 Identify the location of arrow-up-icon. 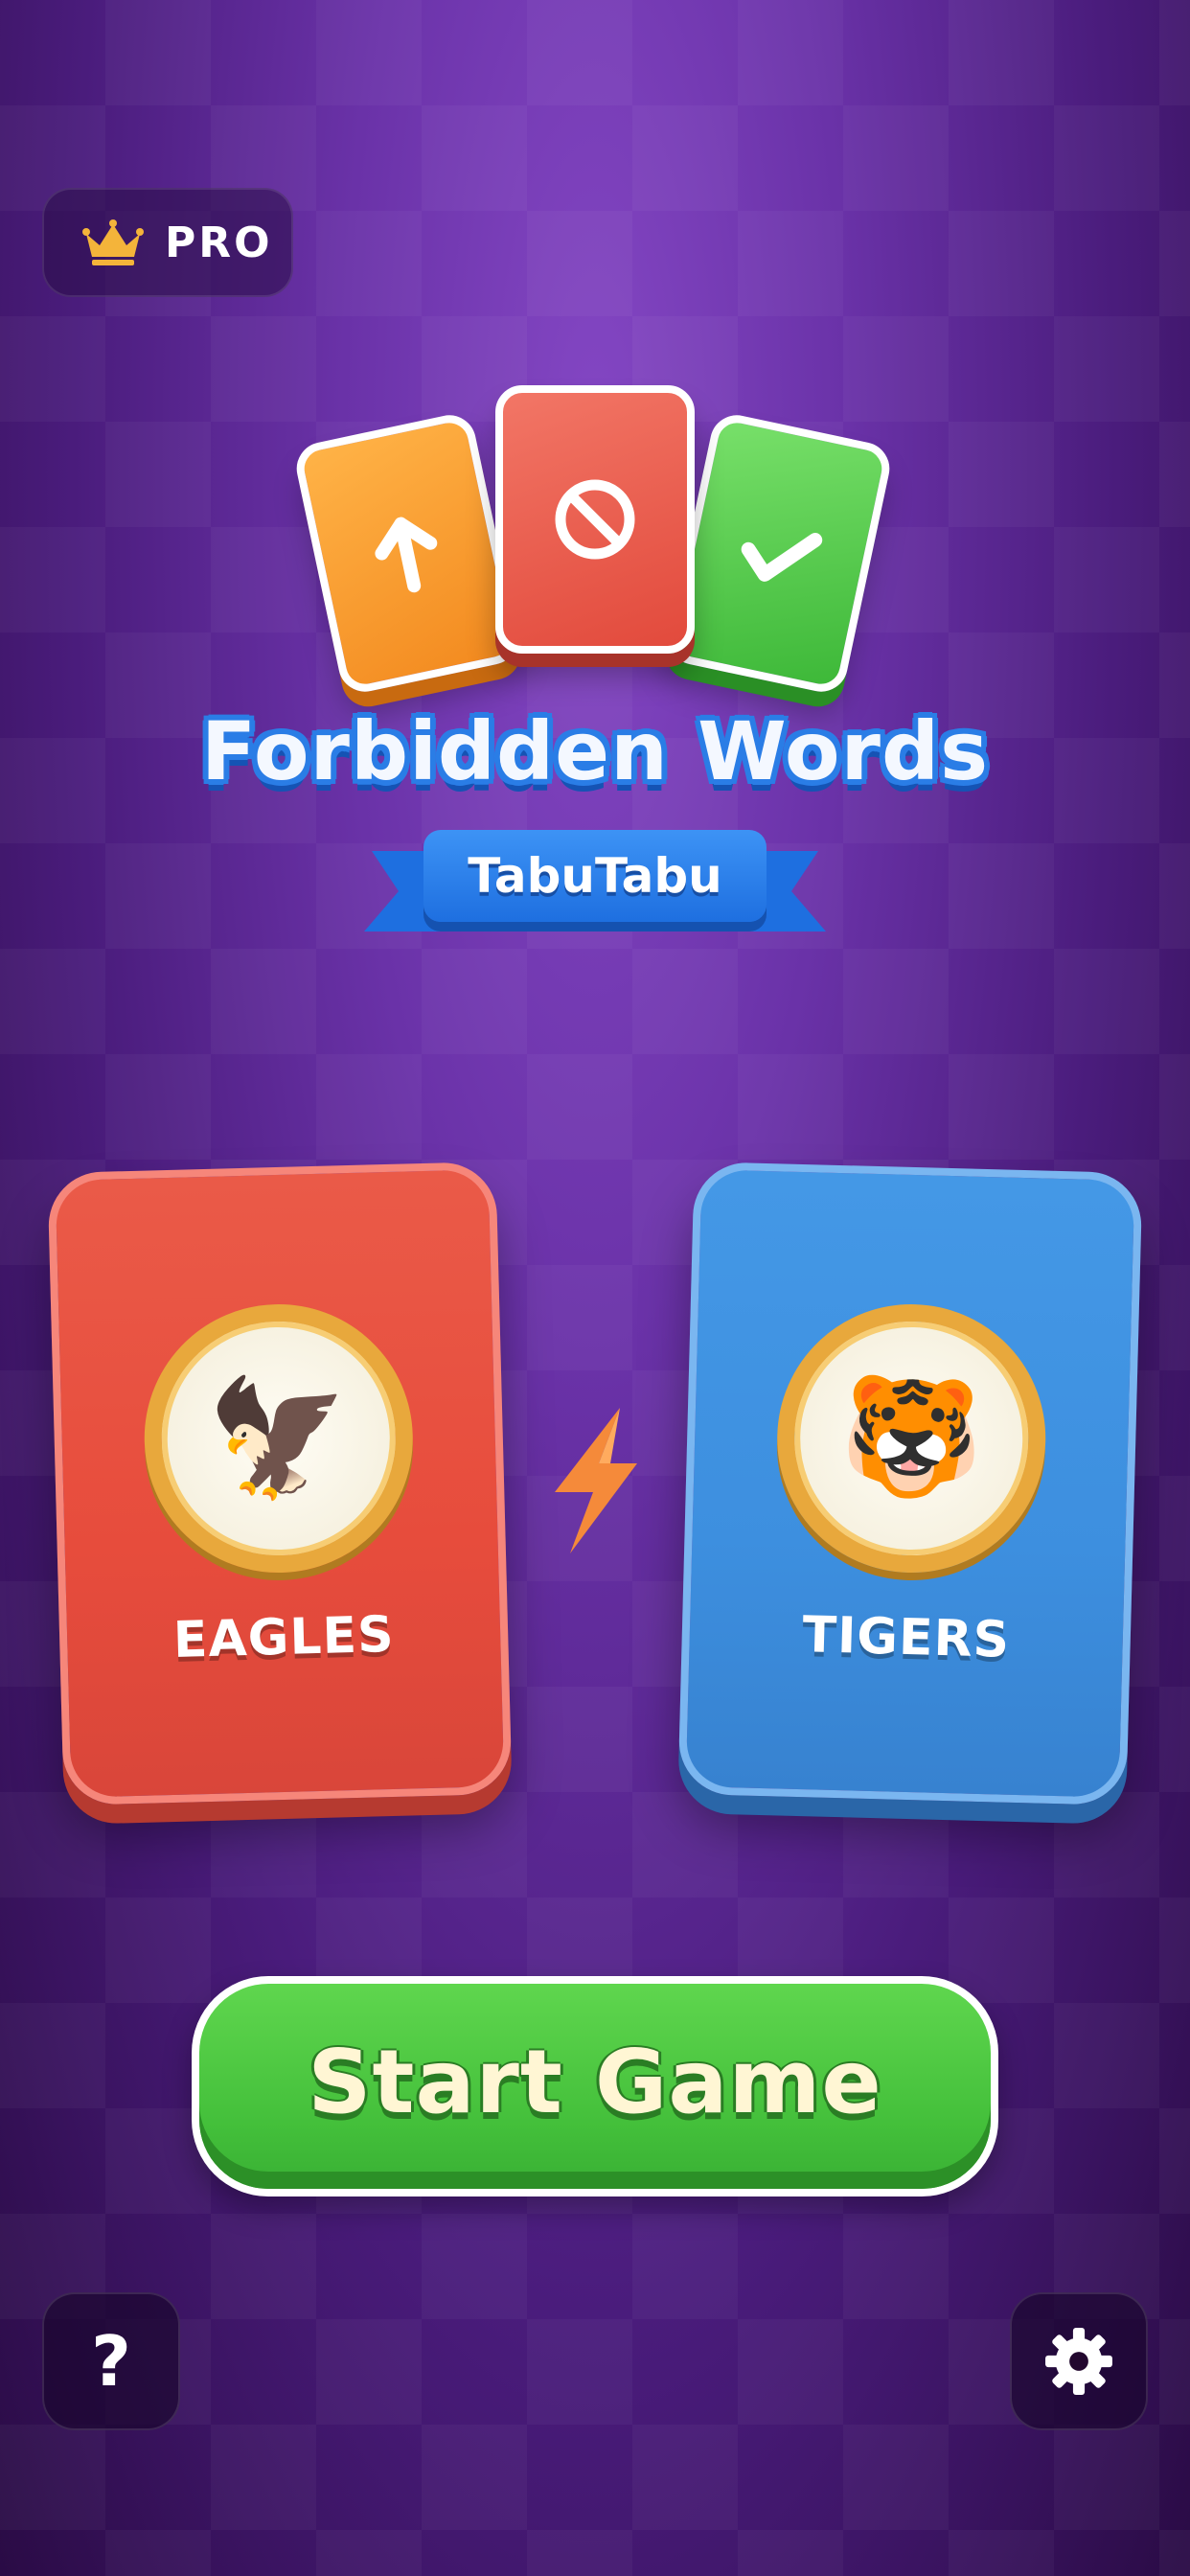
(406, 554).